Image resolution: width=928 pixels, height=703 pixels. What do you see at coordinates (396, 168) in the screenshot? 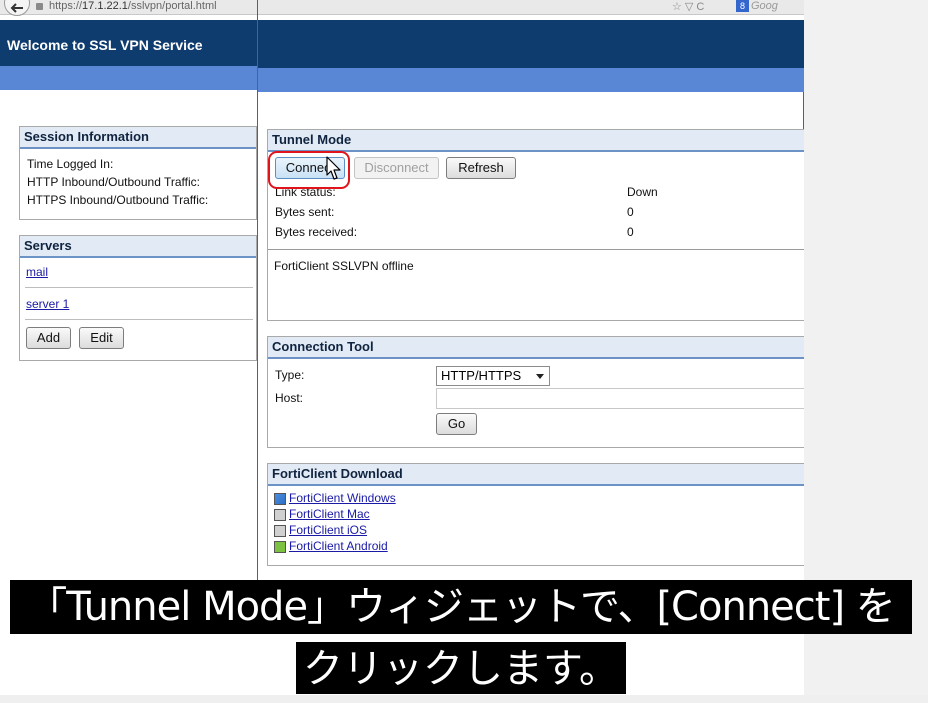
I see `disconnect-button: Disconnect` at bounding box center [396, 168].